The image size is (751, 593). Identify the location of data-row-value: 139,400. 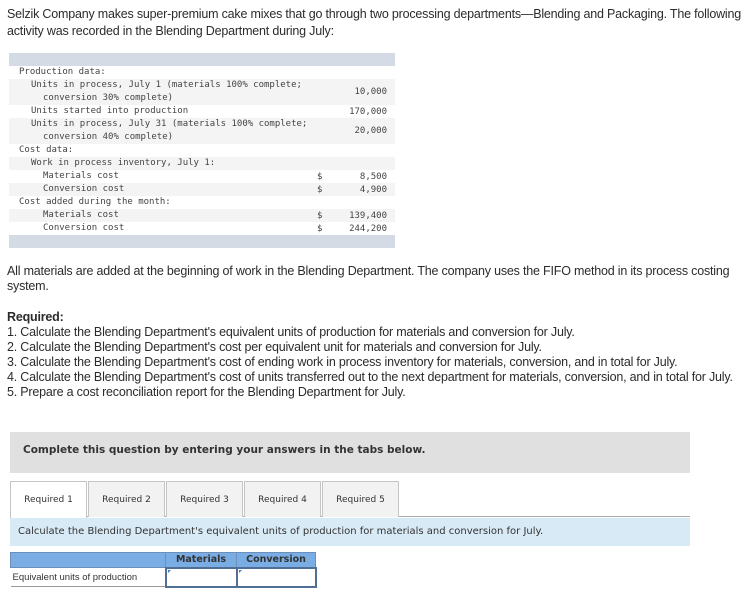
(368, 215).